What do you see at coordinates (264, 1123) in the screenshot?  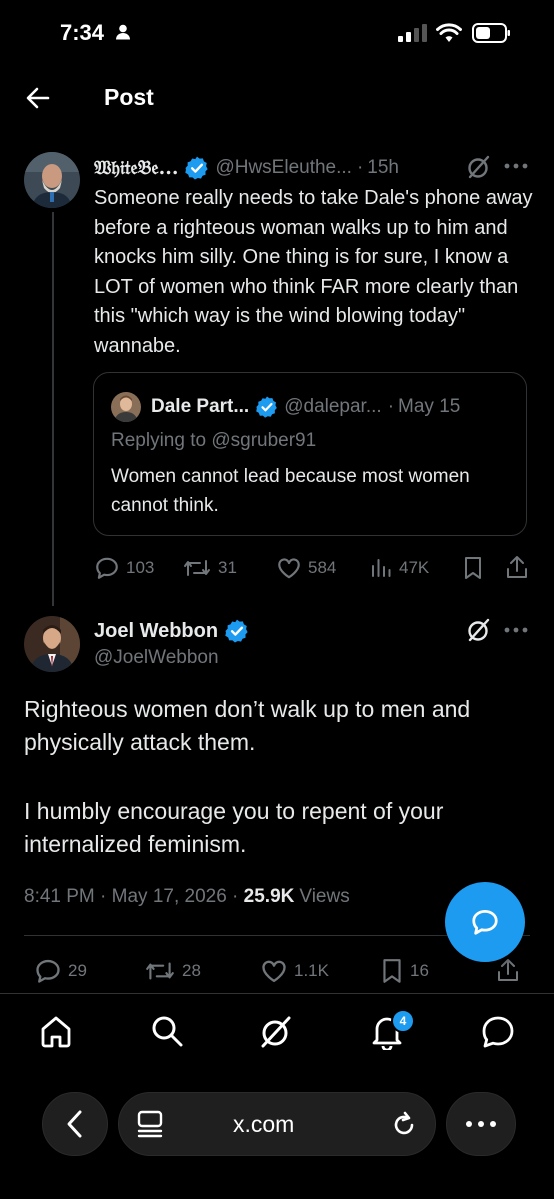 I see `url-text: x.com` at bounding box center [264, 1123].